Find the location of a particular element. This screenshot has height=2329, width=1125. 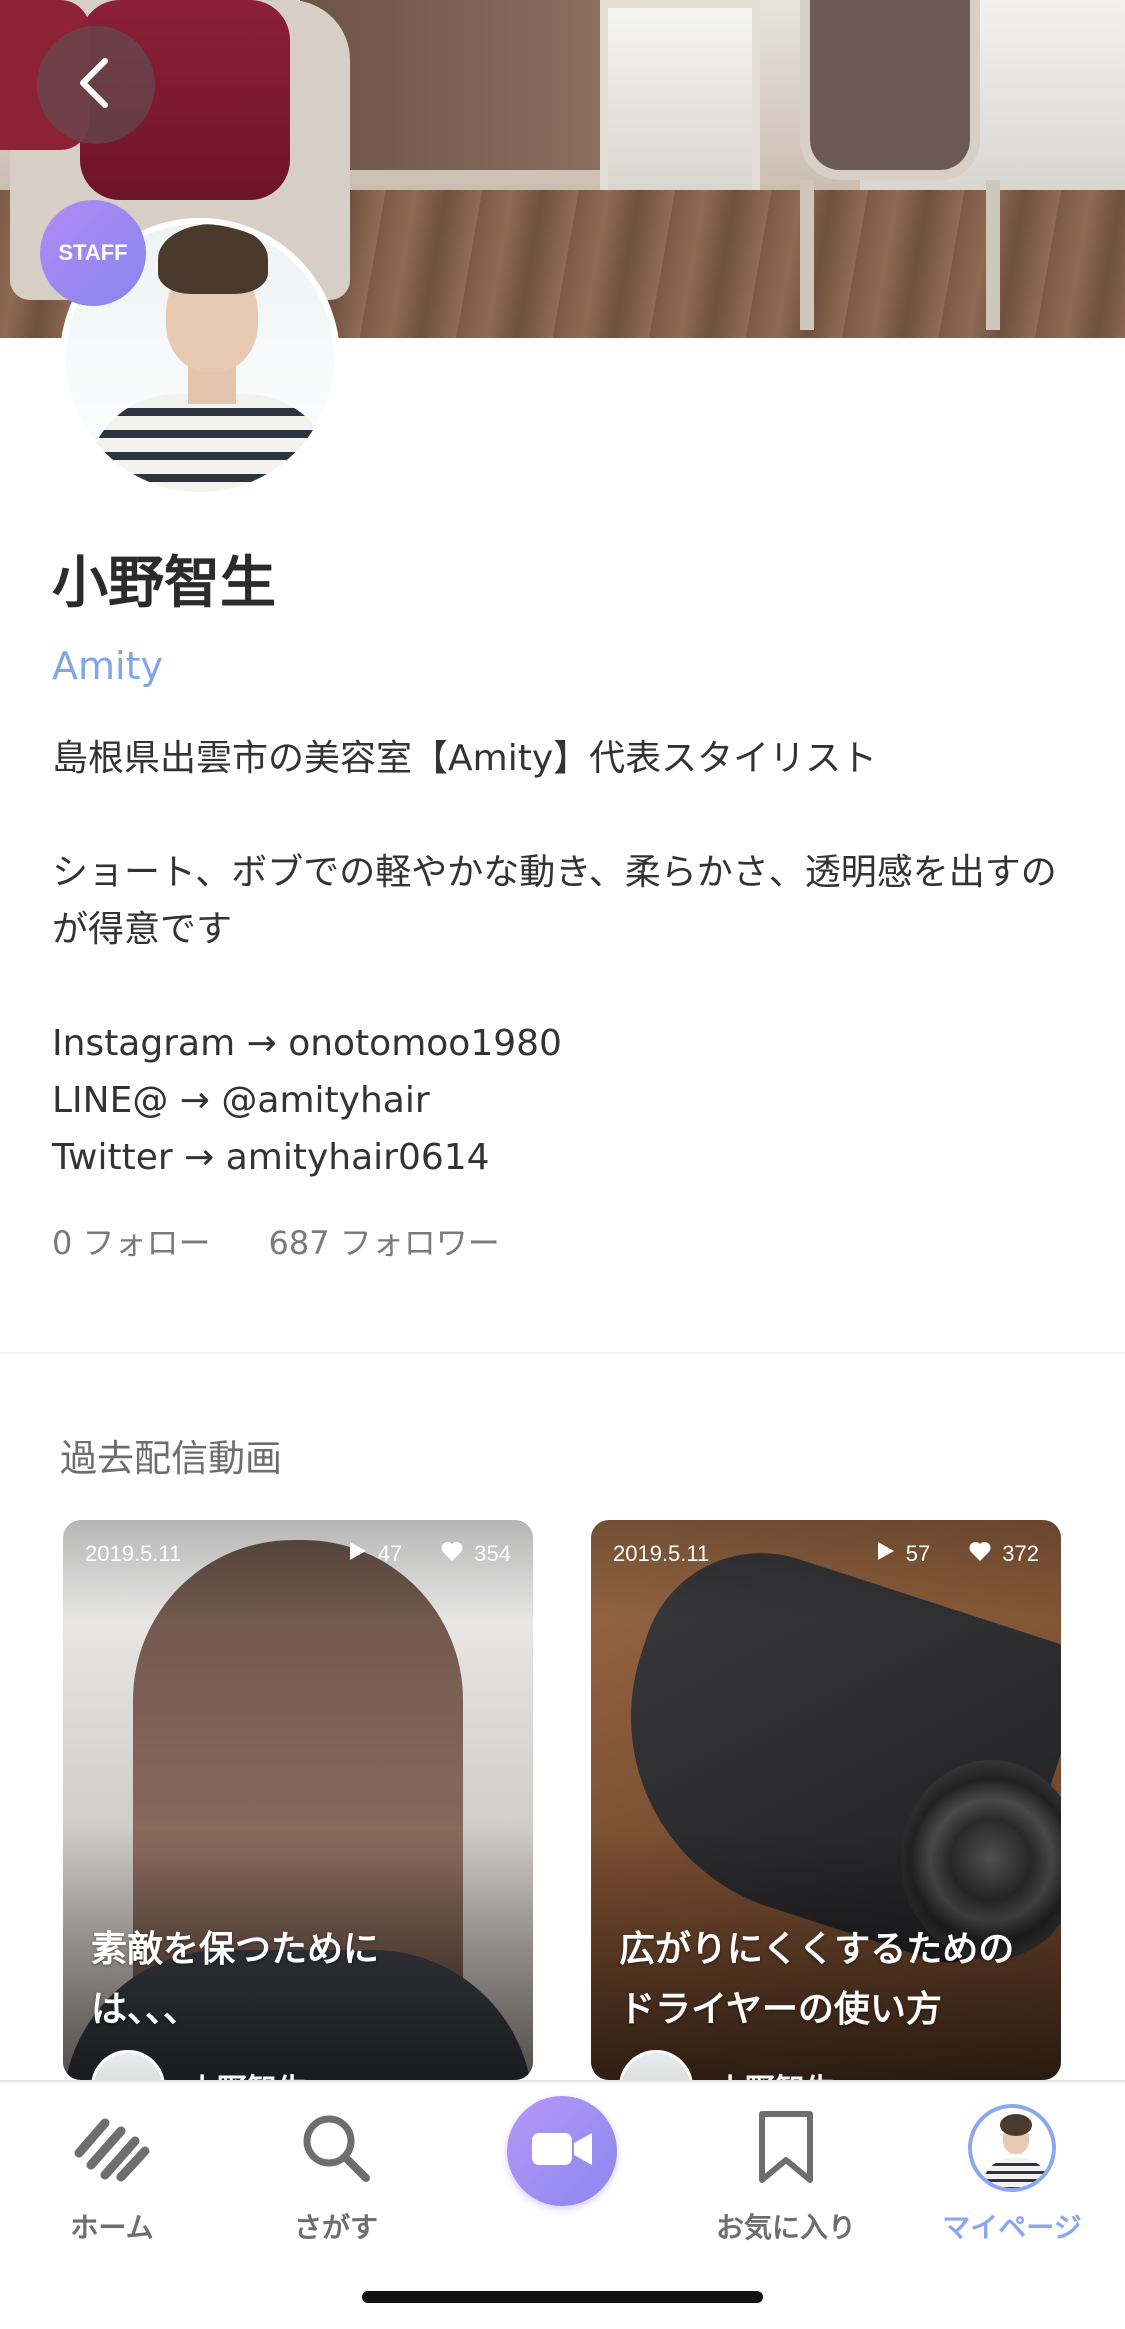

video-title: 素敵を保つために は、、、 is located at coordinates (235, 1979).